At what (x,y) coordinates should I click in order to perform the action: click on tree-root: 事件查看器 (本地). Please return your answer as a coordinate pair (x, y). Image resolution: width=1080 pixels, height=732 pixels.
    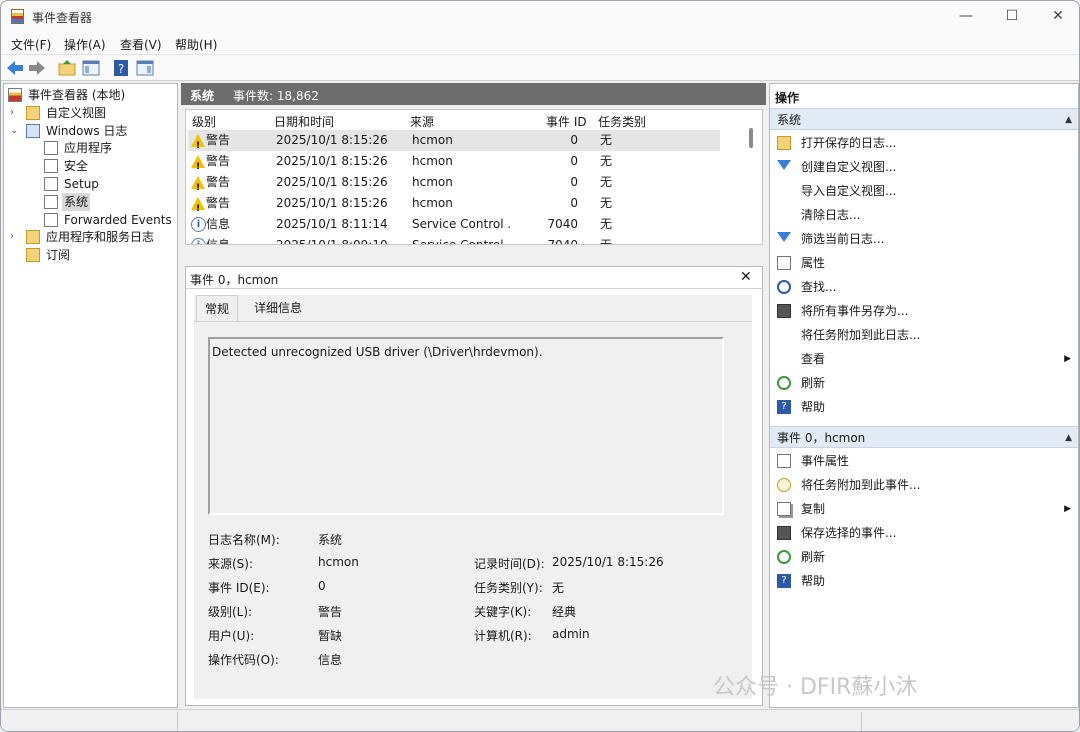
    Looking at the image, I should click on (90, 95).